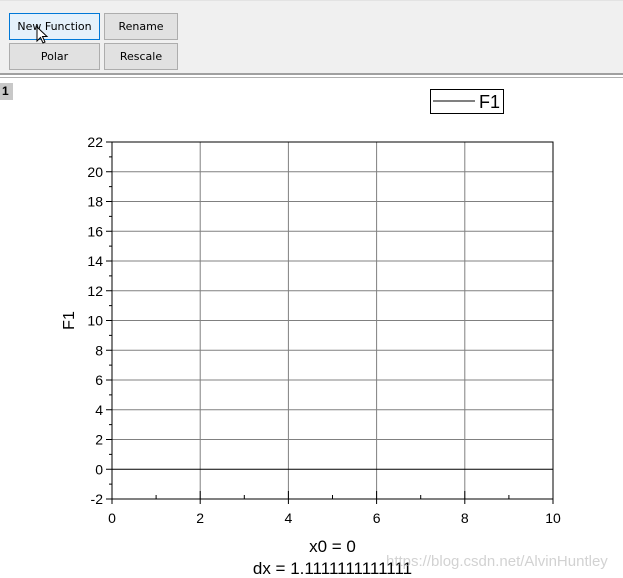 The width and height of the screenshot is (623, 578). I want to click on x-tick-label: 8, so click(465, 518).